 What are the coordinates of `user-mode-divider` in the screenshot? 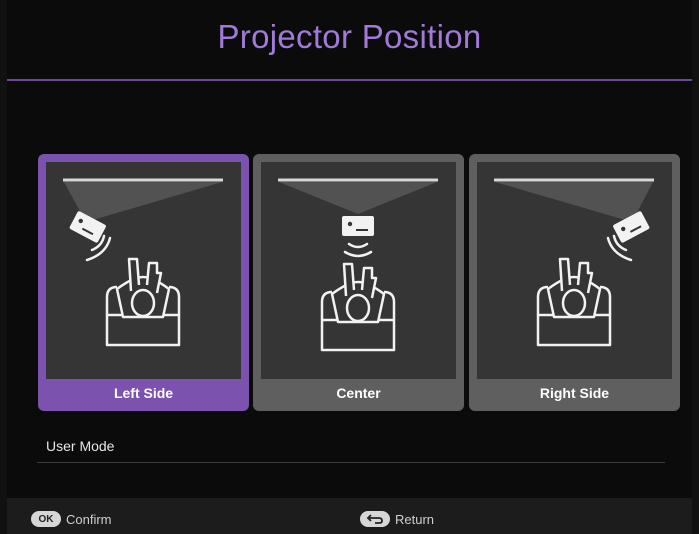 It's located at (351, 462).